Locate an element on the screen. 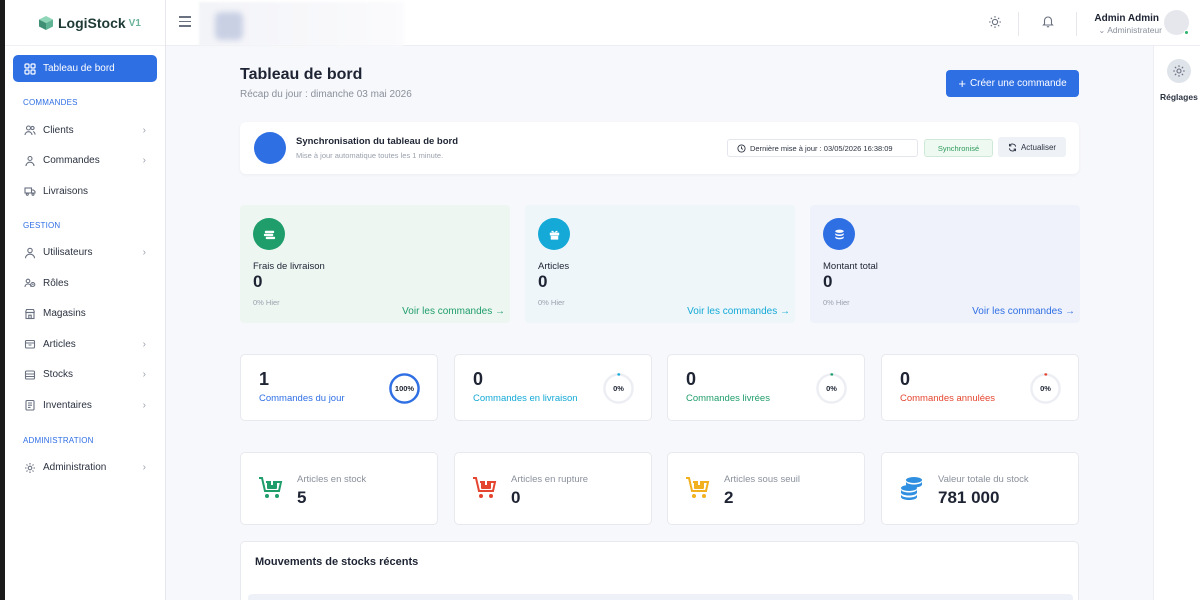  stock-value: 0 is located at coordinates (516, 497).